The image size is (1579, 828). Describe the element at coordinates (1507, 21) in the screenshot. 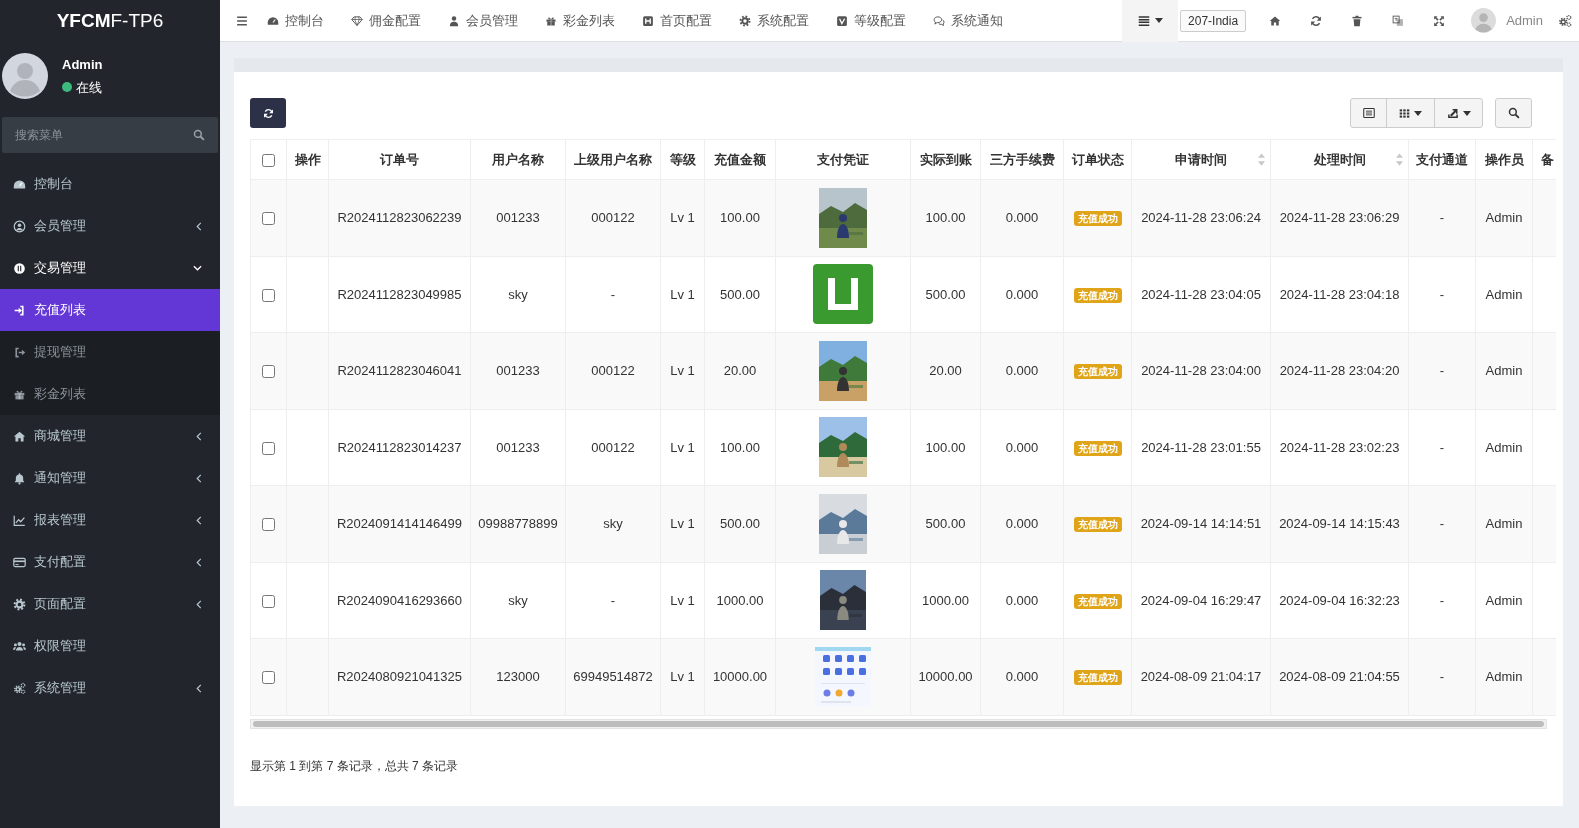

I see `user-menu: Admin` at that location.